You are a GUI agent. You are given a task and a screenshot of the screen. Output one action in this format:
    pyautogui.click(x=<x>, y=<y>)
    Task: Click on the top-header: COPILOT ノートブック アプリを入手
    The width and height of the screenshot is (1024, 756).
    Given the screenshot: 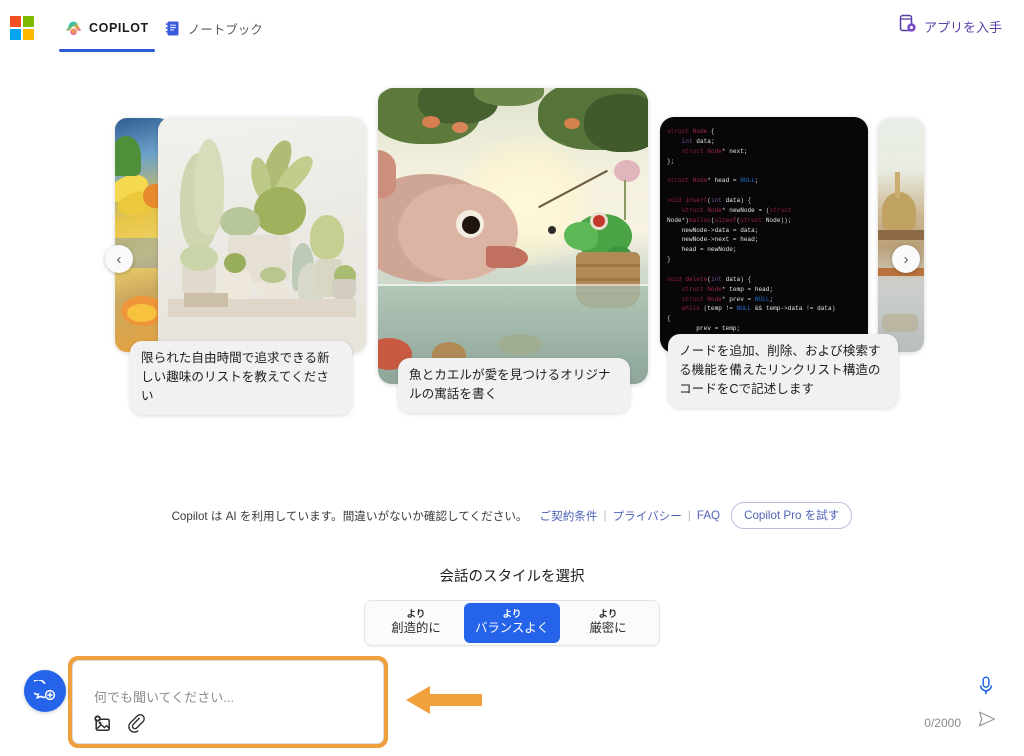 What is the action you would take?
    pyautogui.click(x=512, y=28)
    